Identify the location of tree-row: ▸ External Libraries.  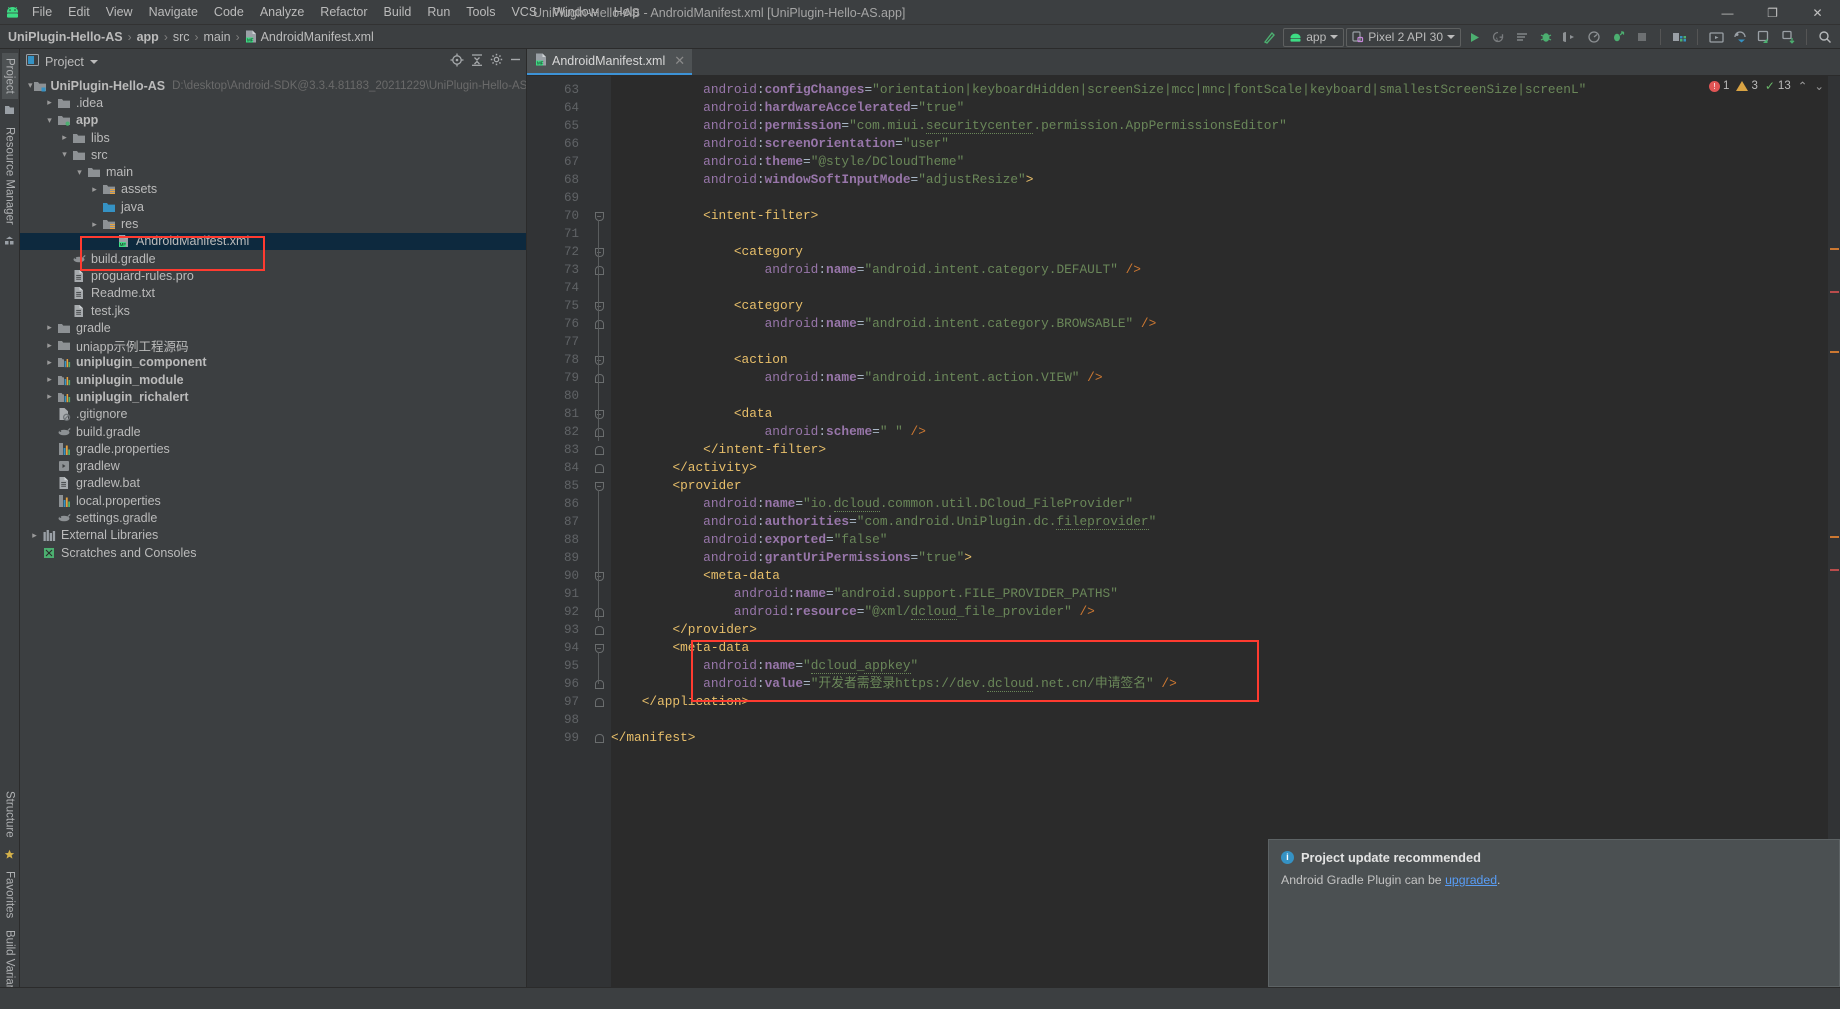
(273, 535).